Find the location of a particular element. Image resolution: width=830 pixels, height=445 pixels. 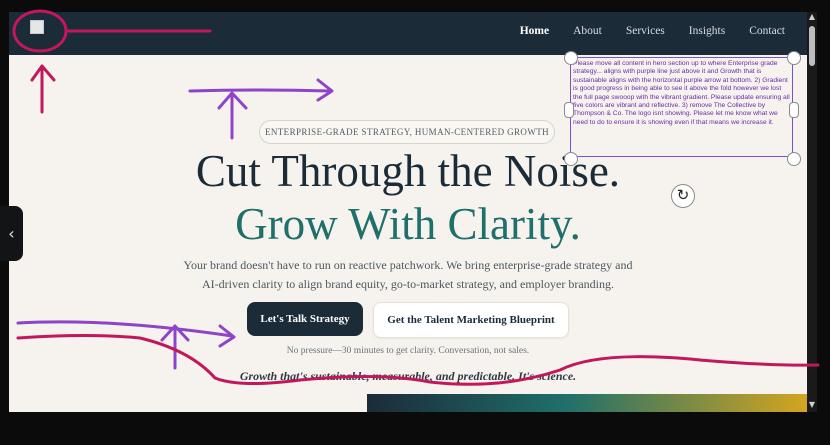

resize-handle-tr is located at coordinates (794, 58).